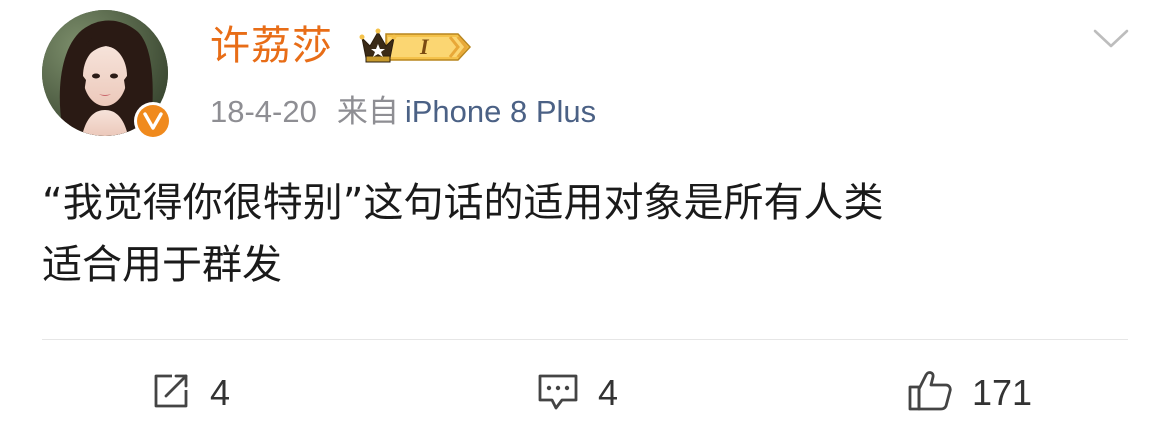 This screenshot has width=1170, height=436. What do you see at coordinates (171, 393) in the screenshot?
I see `repost-icon` at bounding box center [171, 393].